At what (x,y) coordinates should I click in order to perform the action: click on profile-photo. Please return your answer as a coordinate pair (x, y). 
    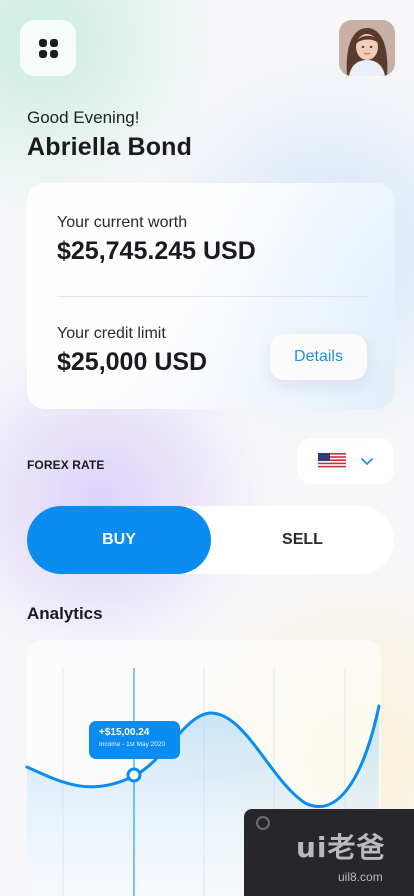
    Looking at the image, I should click on (367, 48).